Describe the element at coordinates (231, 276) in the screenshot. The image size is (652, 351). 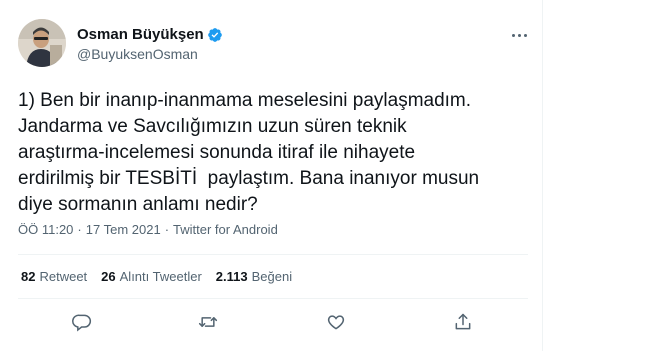
I see `likes-count: 2.113` at that location.